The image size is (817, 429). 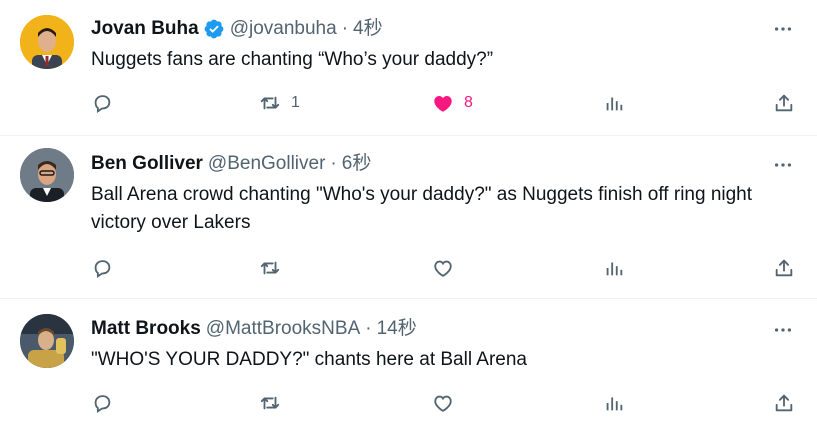 I want to click on timestamp: 4秒, so click(x=368, y=29).